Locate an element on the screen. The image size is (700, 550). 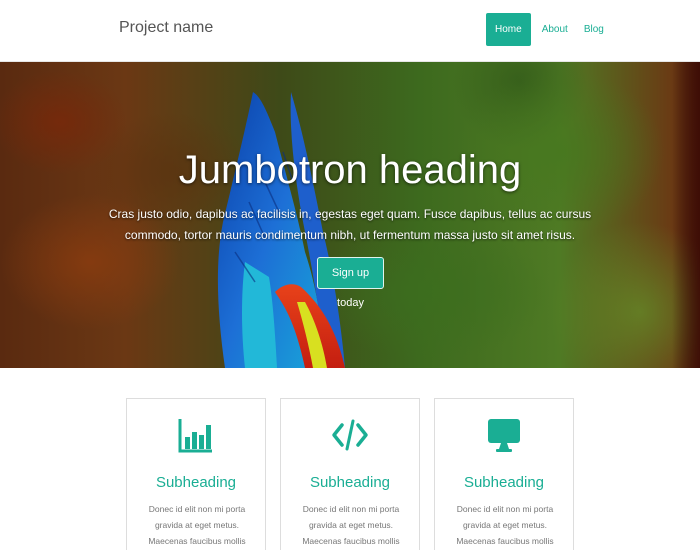
sign-up-button: Sign up today is located at coordinates (350, 283).